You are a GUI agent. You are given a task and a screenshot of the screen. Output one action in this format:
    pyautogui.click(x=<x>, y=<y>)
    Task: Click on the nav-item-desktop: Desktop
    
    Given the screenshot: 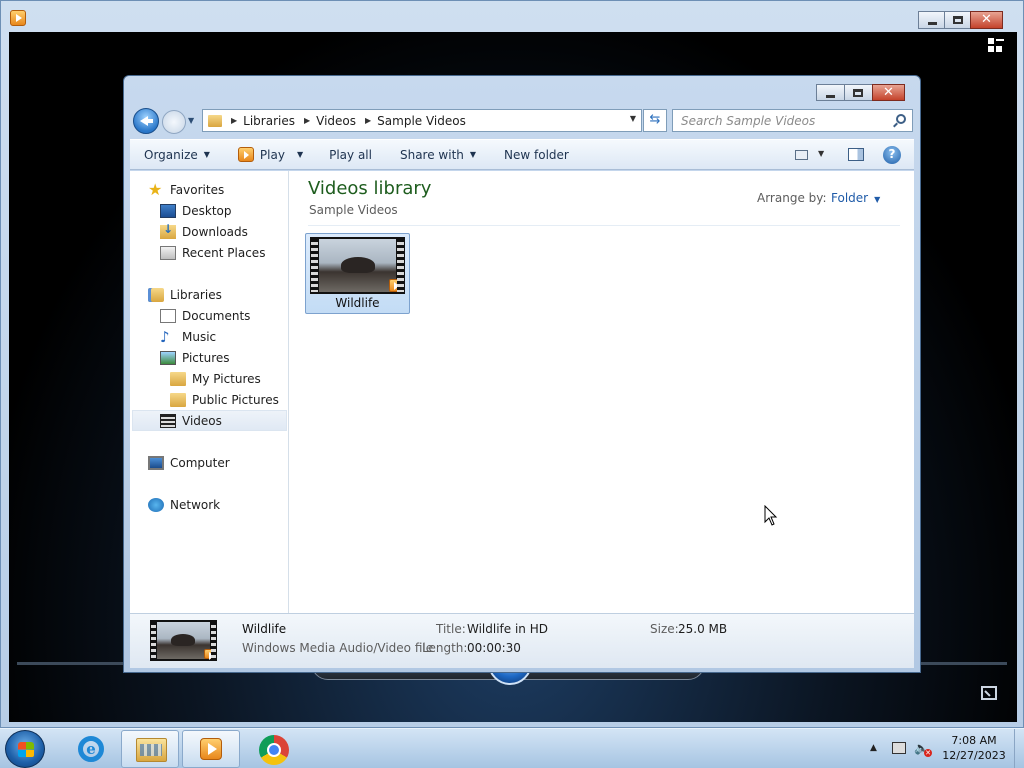 What is the action you would take?
    pyautogui.click(x=196, y=210)
    